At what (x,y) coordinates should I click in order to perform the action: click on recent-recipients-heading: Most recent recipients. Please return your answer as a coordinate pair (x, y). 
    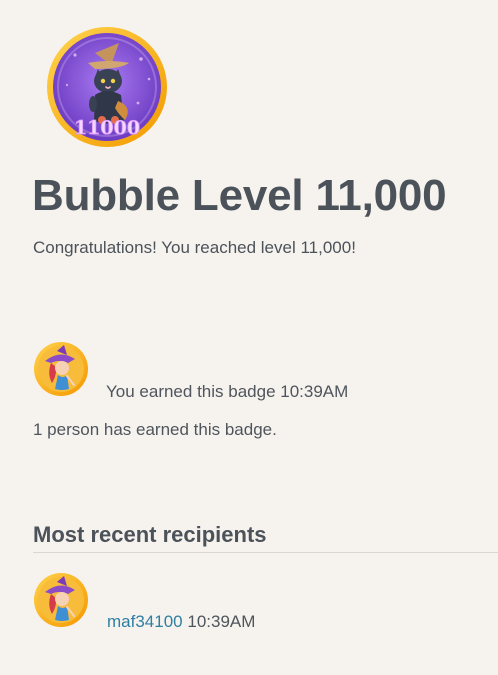
    Looking at the image, I should click on (150, 534).